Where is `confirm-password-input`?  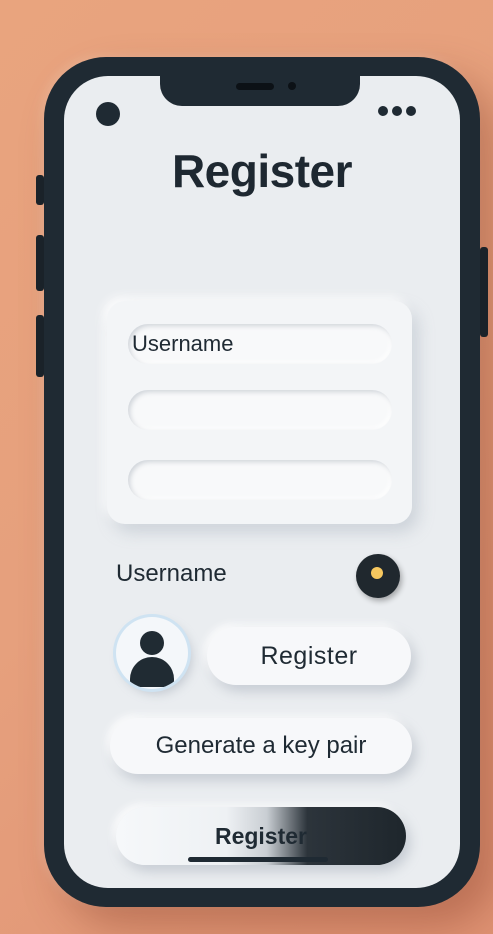
confirm-password-input is located at coordinates (260, 480).